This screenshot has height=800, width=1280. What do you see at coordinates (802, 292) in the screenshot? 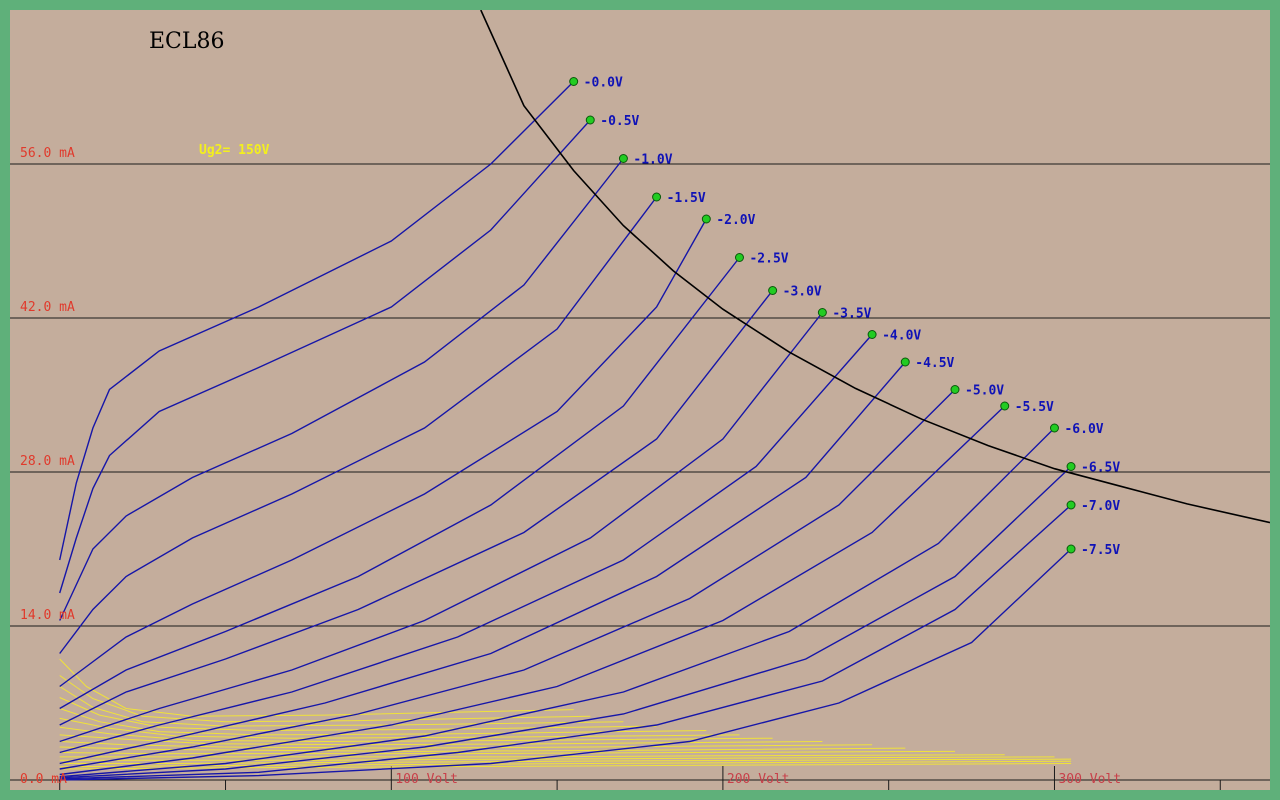
I see `curve-label-6: -3.0V` at bounding box center [802, 292].